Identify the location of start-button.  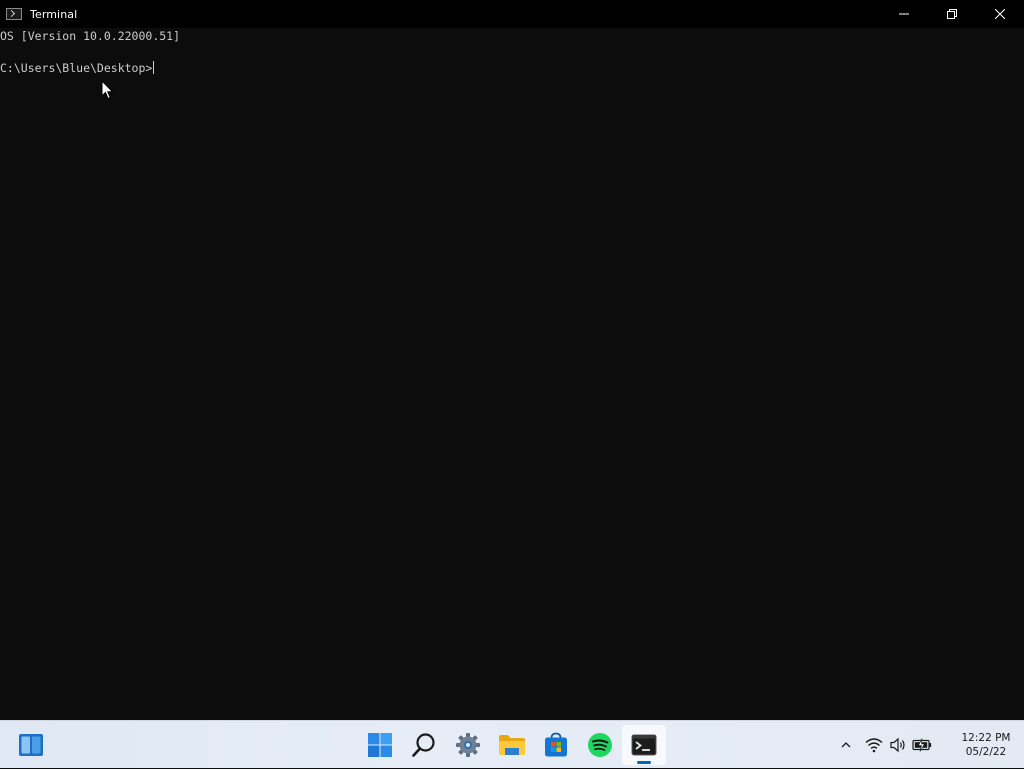
(380, 745).